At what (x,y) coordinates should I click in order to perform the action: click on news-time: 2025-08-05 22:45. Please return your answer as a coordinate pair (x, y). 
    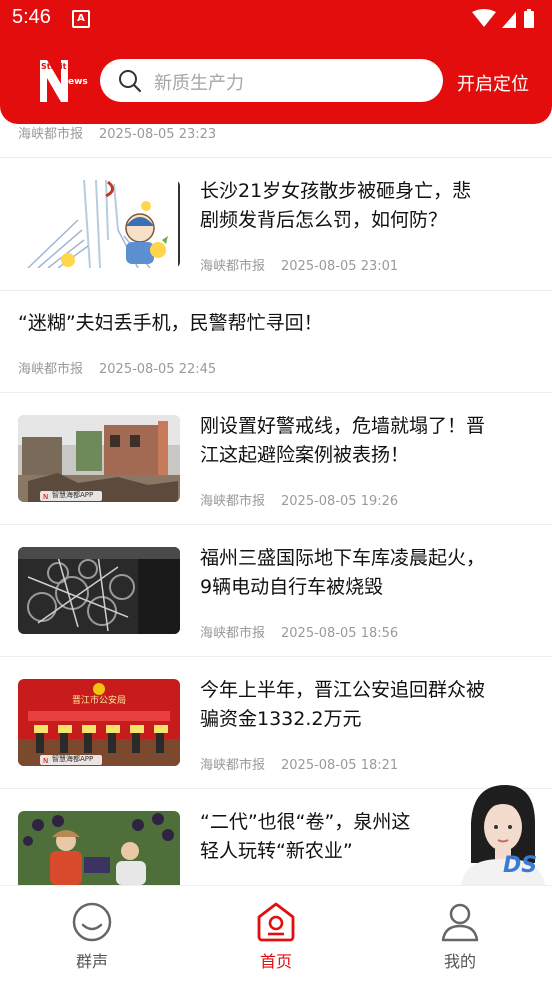
    Looking at the image, I should click on (158, 369).